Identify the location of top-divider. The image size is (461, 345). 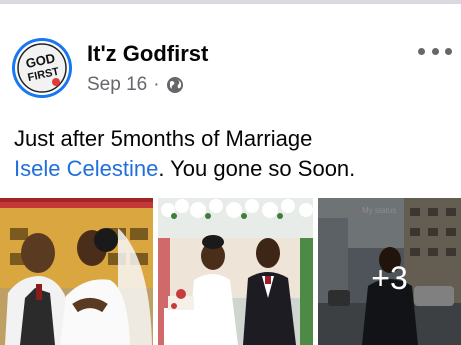
(230, 2).